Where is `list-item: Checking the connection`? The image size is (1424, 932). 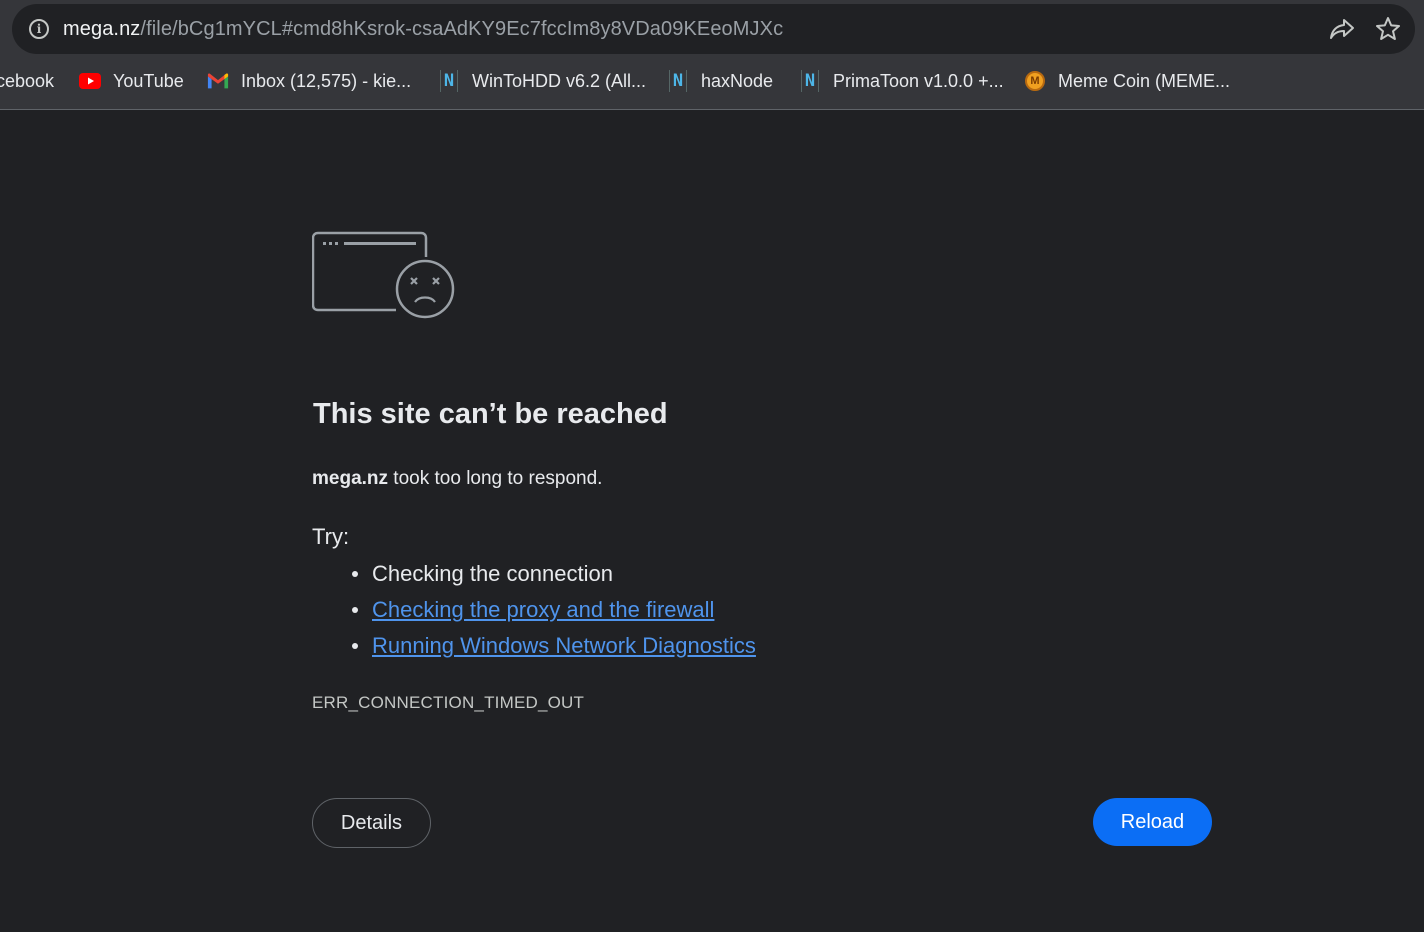
list-item: Checking the connection is located at coordinates (554, 574).